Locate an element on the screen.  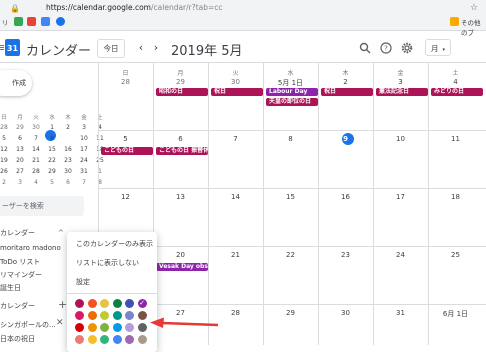
day-number: 16 is located at coordinates (345, 197).